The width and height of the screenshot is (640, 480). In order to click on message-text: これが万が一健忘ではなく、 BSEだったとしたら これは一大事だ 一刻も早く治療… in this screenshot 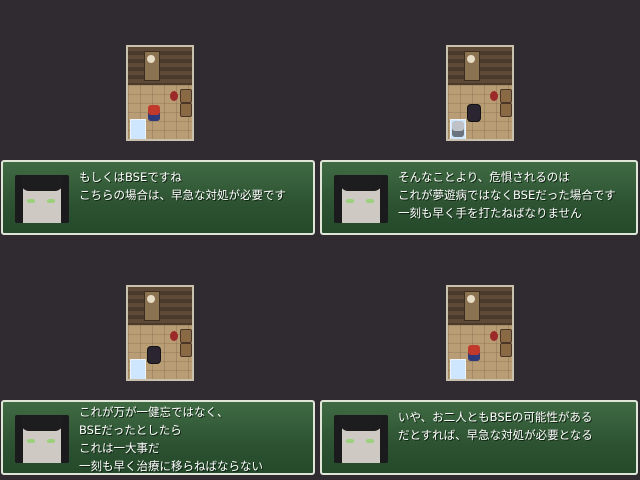, I will do `click(193, 439)`.